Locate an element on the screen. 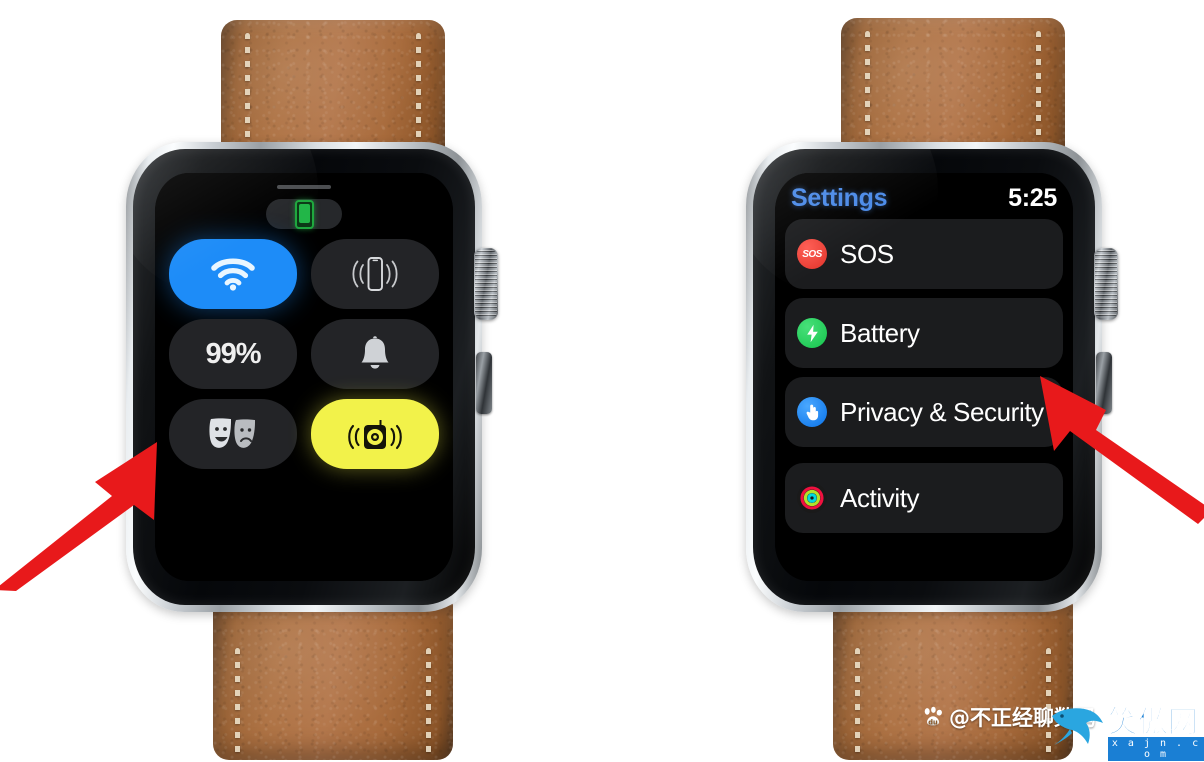  xajn-watermark: 笑傲网 x a j n . c o m is located at coordinates (1125, 730).